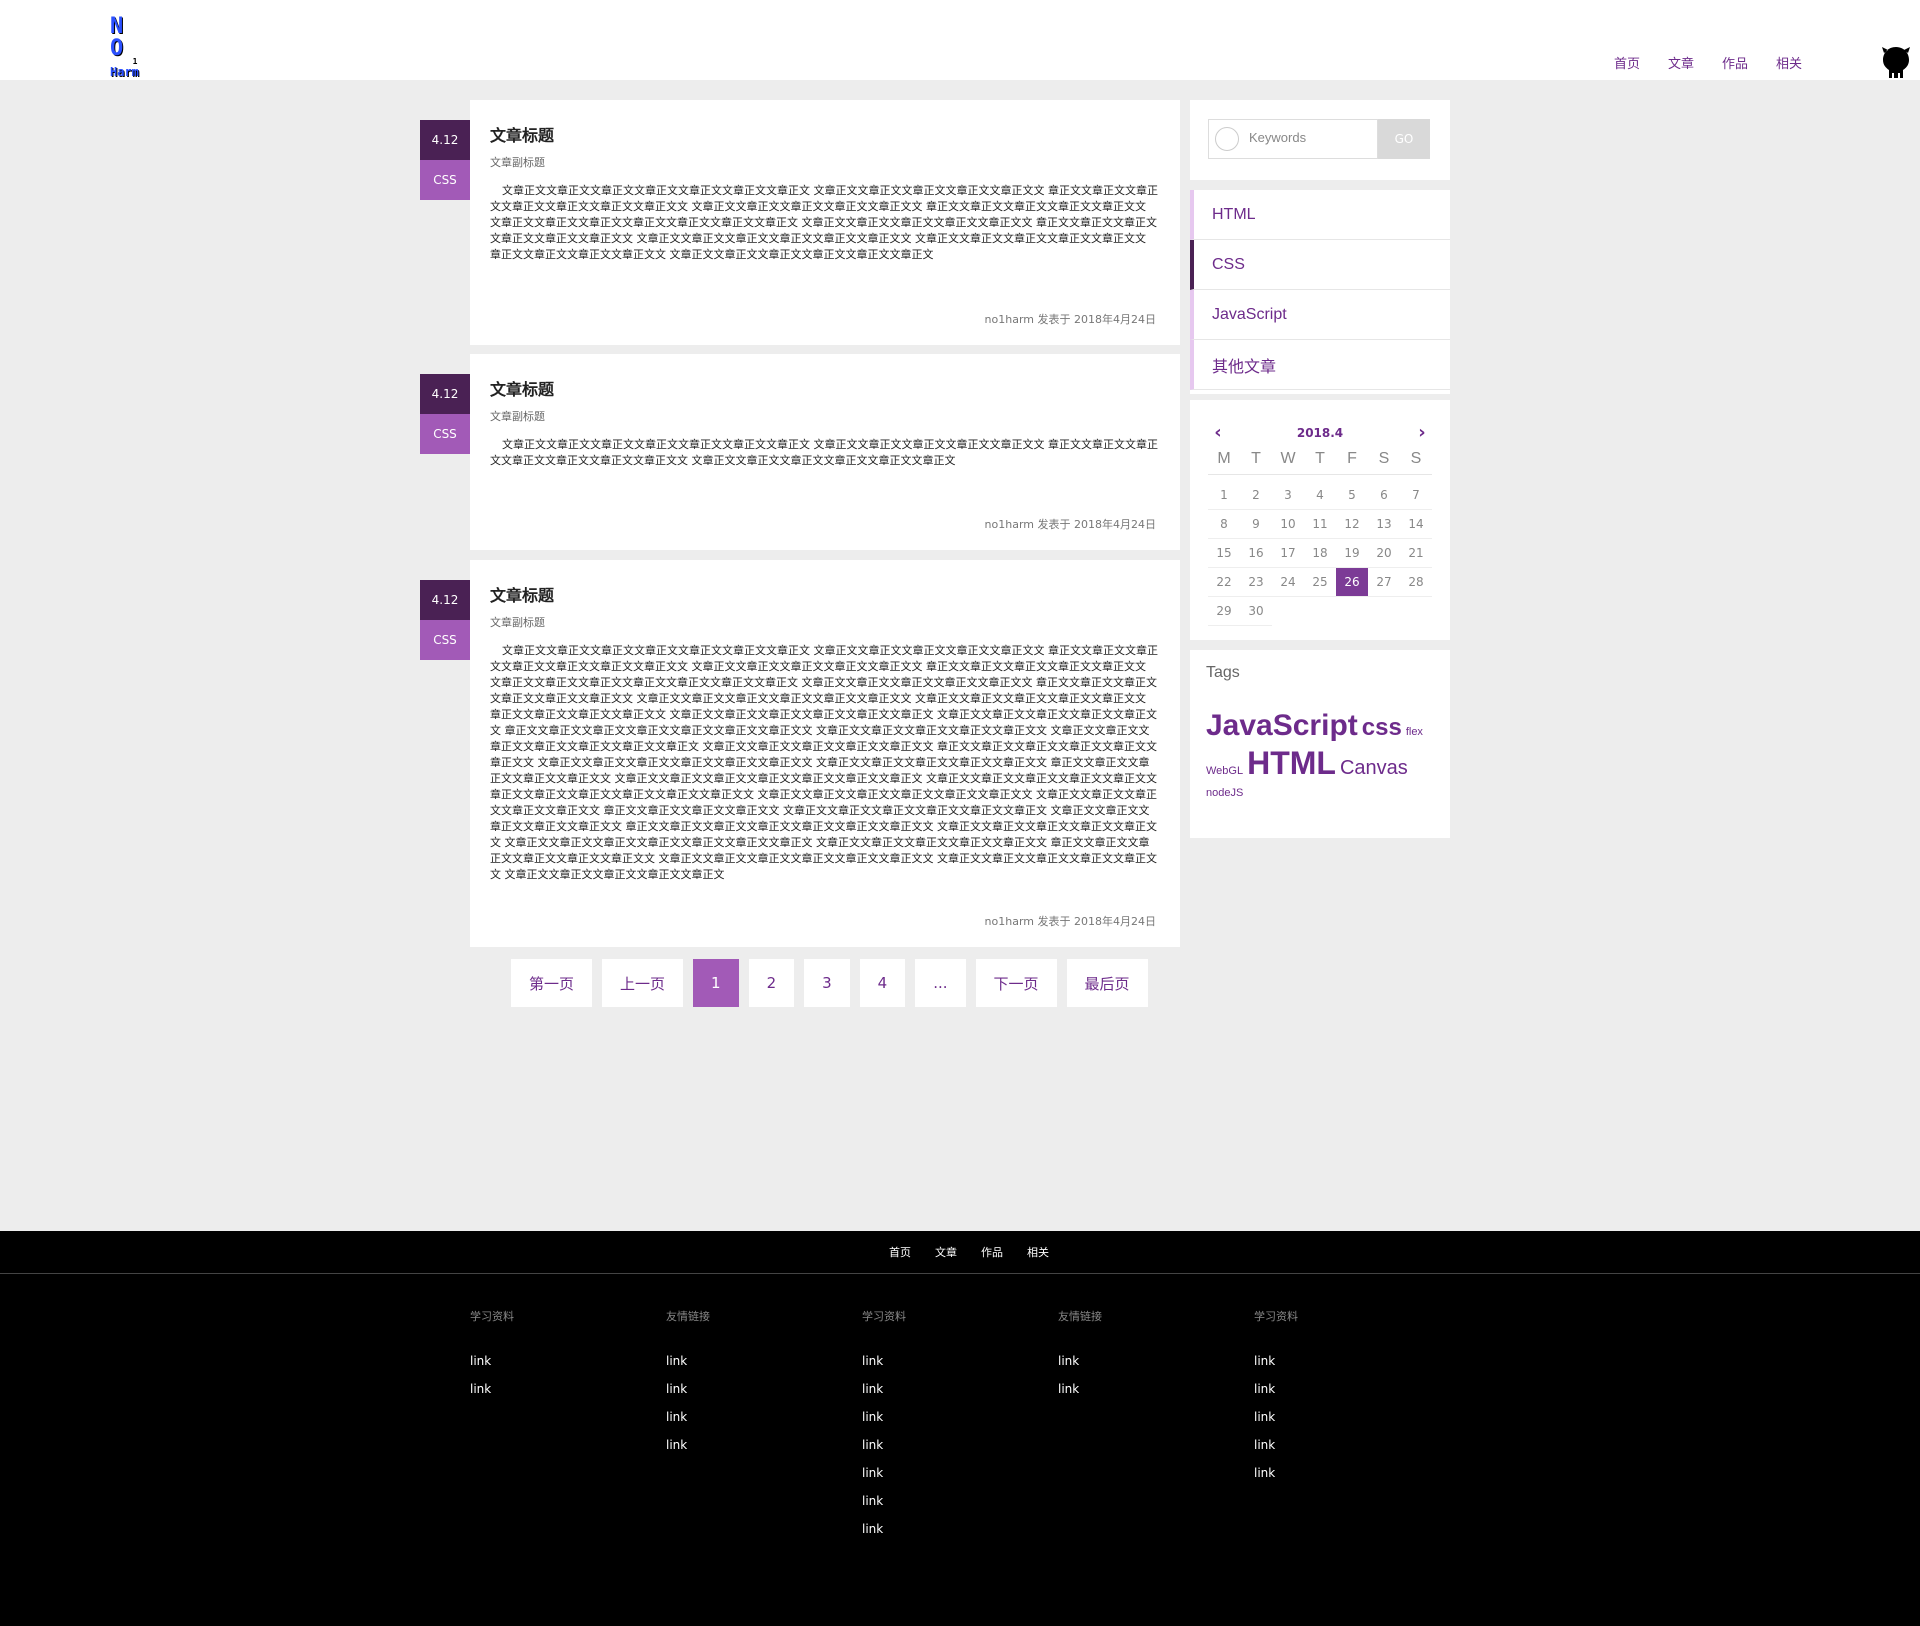  What do you see at coordinates (1374, 768) in the screenshot?
I see `tag-canvas: Canvas` at bounding box center [1374, 768].